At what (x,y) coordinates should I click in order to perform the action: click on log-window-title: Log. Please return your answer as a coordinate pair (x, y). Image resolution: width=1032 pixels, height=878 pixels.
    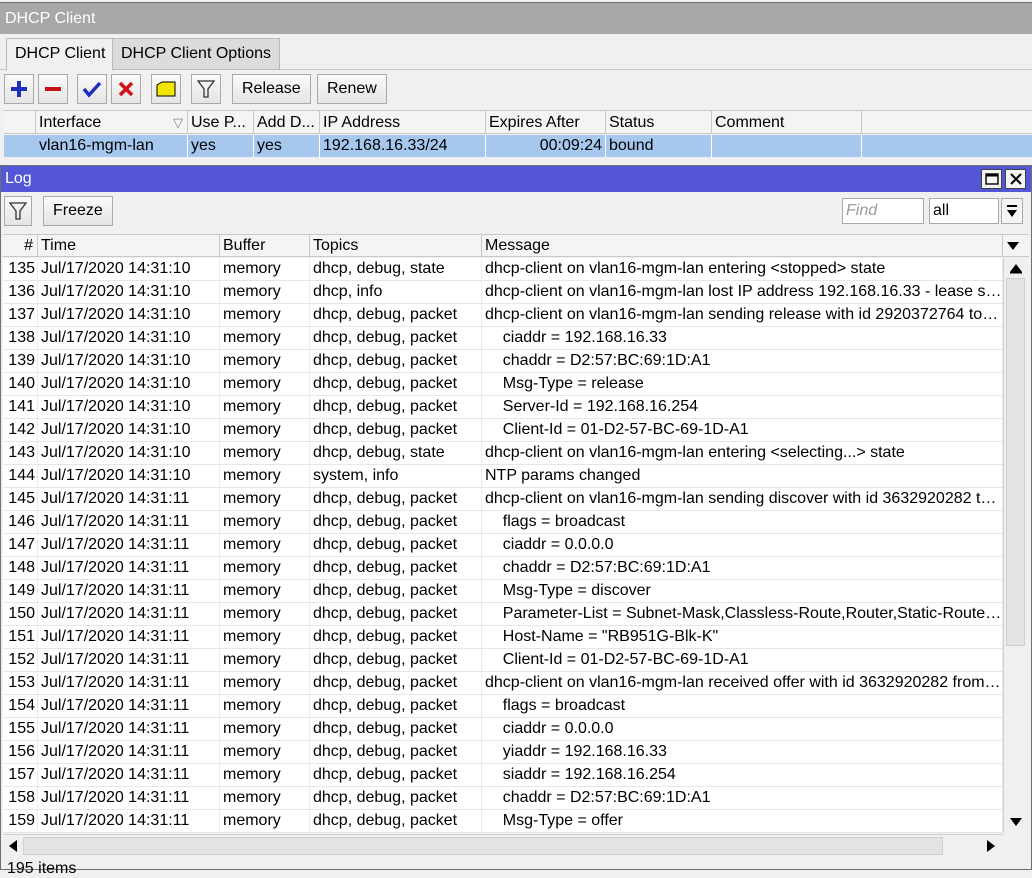
    Looking at the image, I should click on (18, 178).